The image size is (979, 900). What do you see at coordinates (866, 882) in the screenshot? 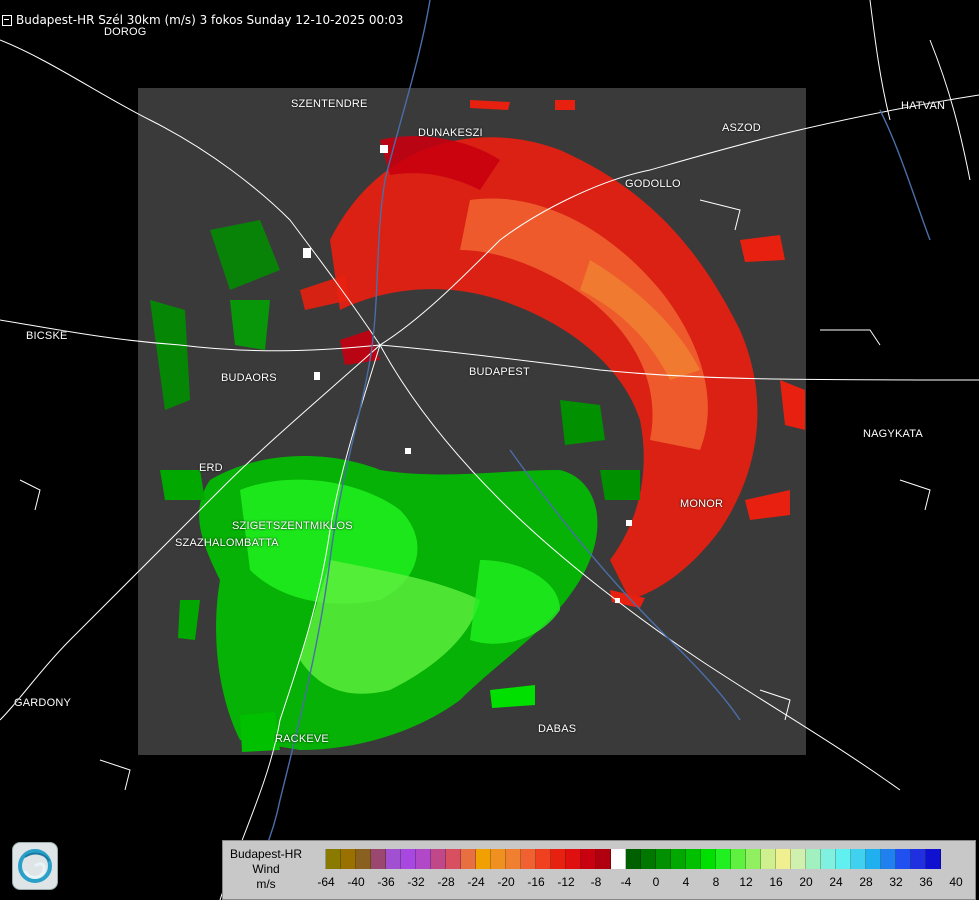
I see `legend-tick-label: 28` at bounding box center [866, 882].